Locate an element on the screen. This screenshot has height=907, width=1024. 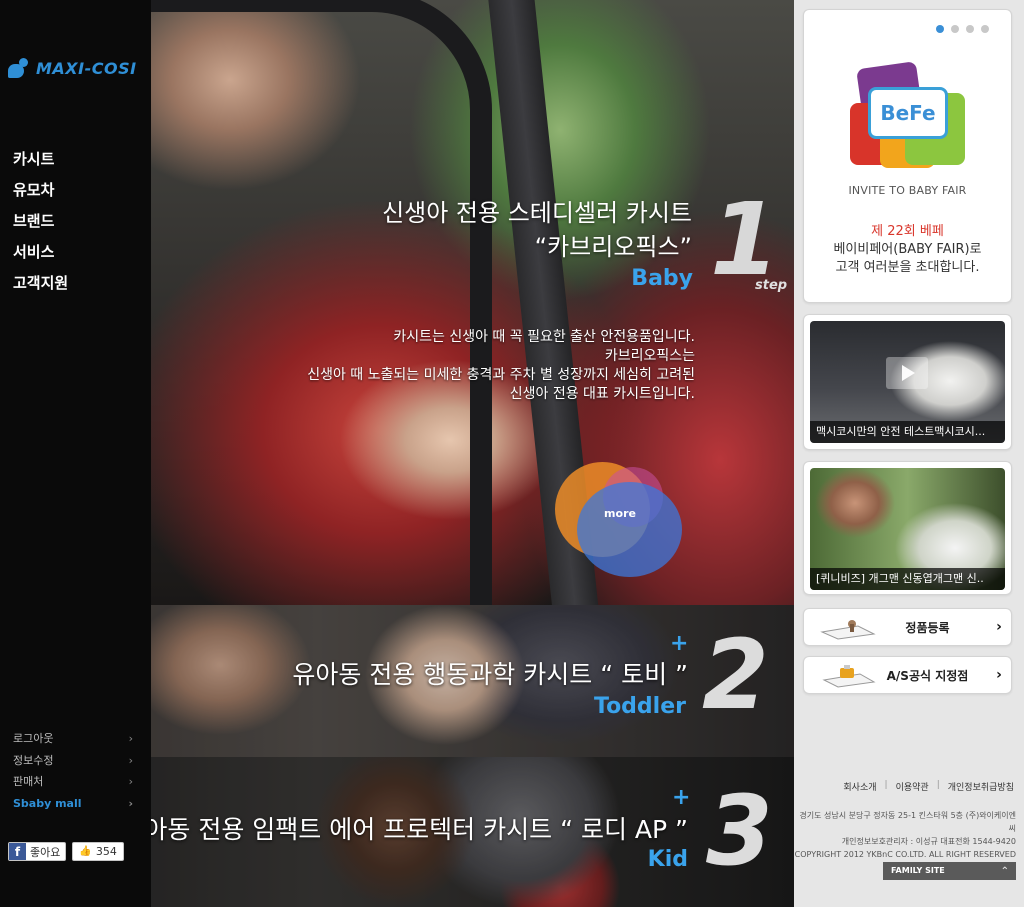
certificate-icon is located at coordinates (848, 627).